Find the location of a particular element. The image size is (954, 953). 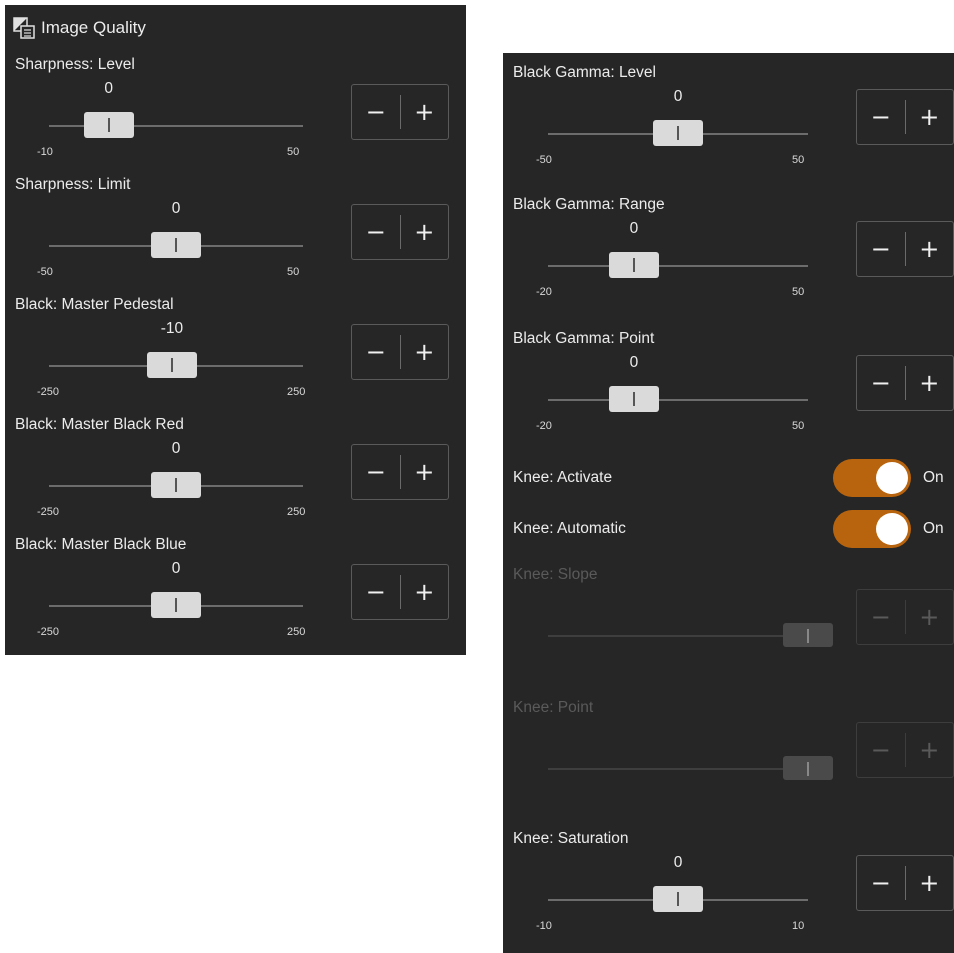

sharpness-level-stepper: − + is located at coordinates (400, 112).